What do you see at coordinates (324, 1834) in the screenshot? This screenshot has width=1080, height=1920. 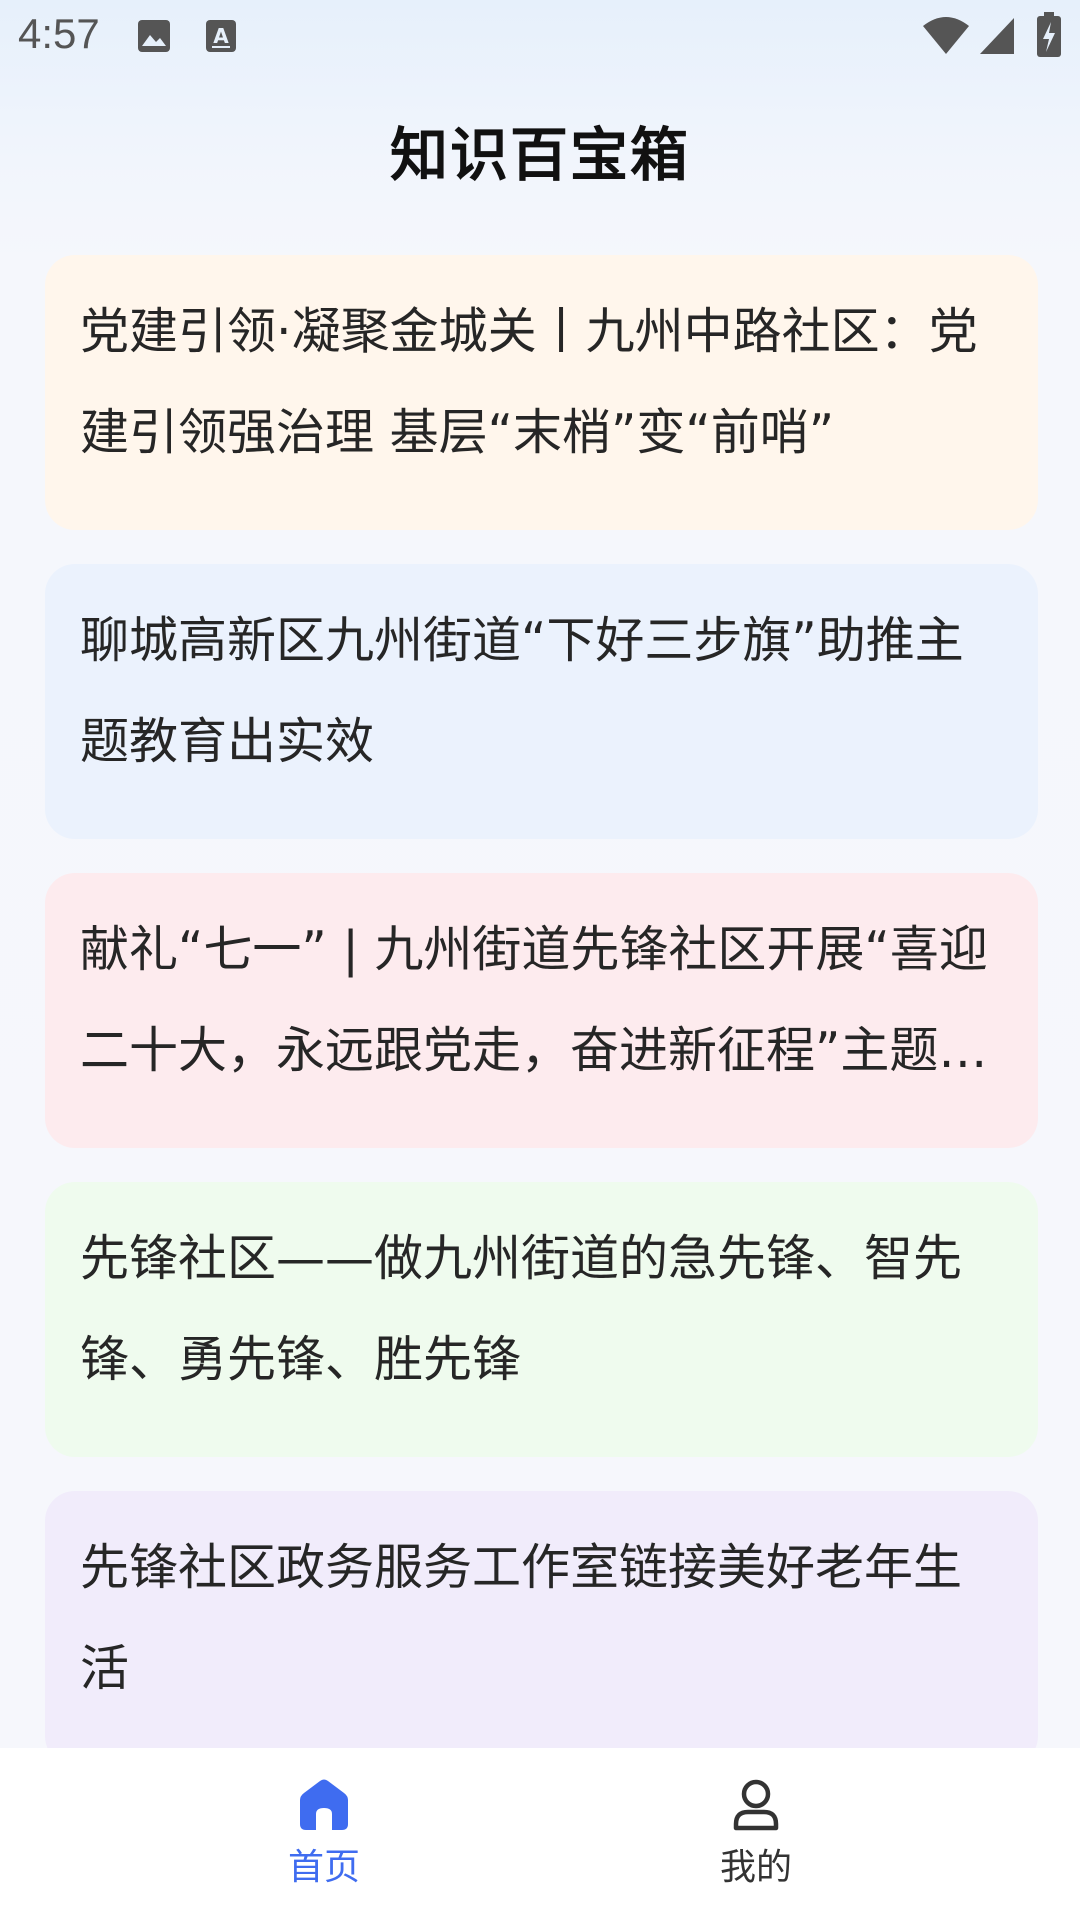 I see `nav-home: 首页` at bounding box center [324, 1834].